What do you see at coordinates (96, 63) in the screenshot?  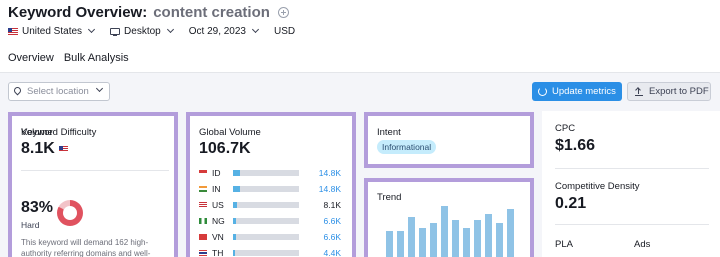 I see `tab-bulk-analysis: Bulk Analysis` at bounding box center [96, 63].